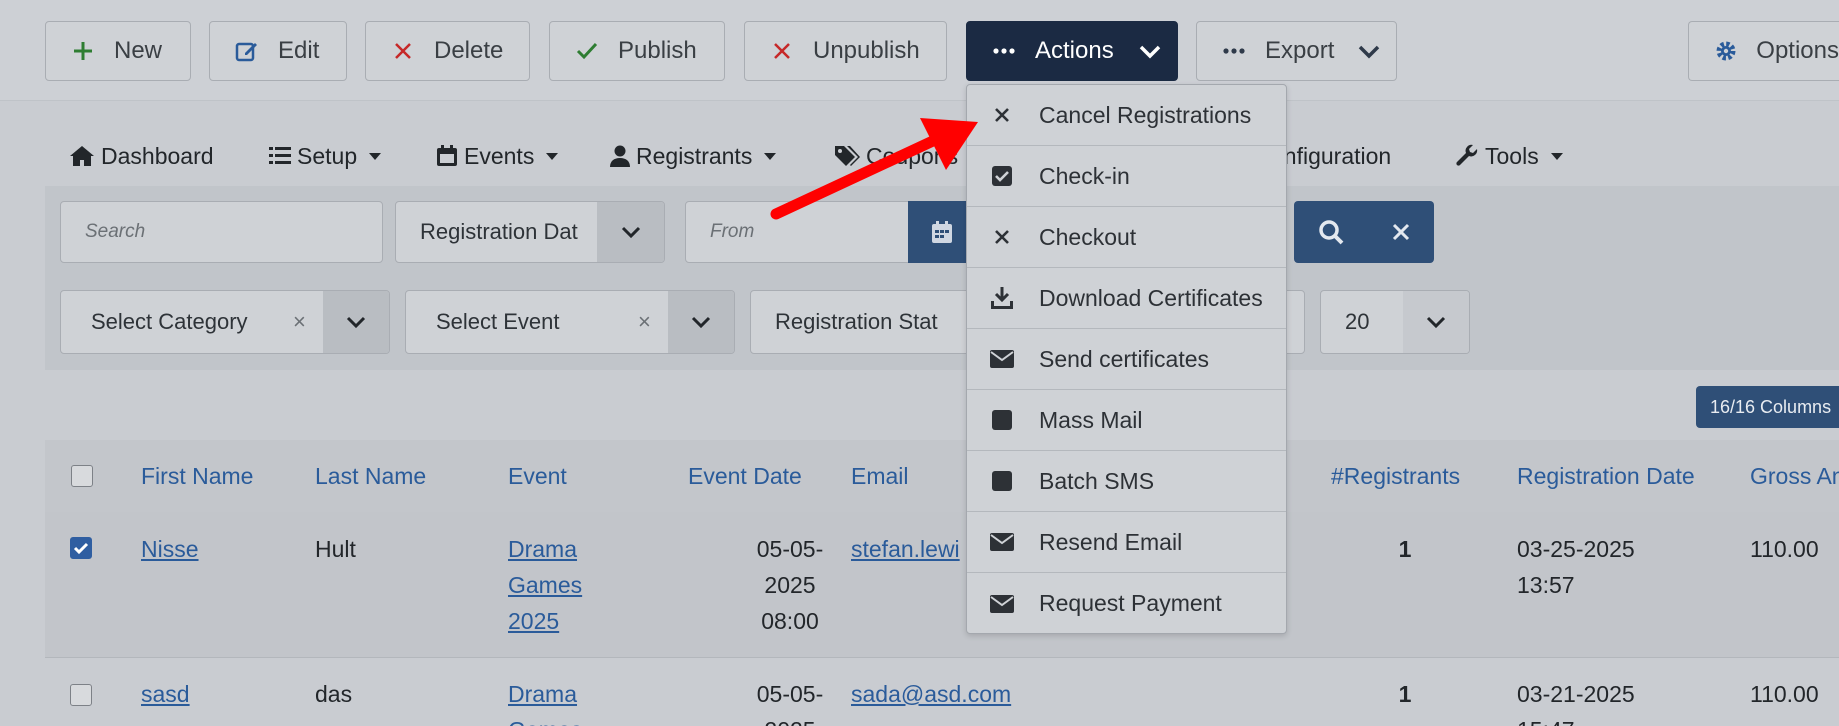  What do you see at coordinates (745, 476) in the screenshot?
I see `header-event-date: Event Date` at bounding box center [745, 476].